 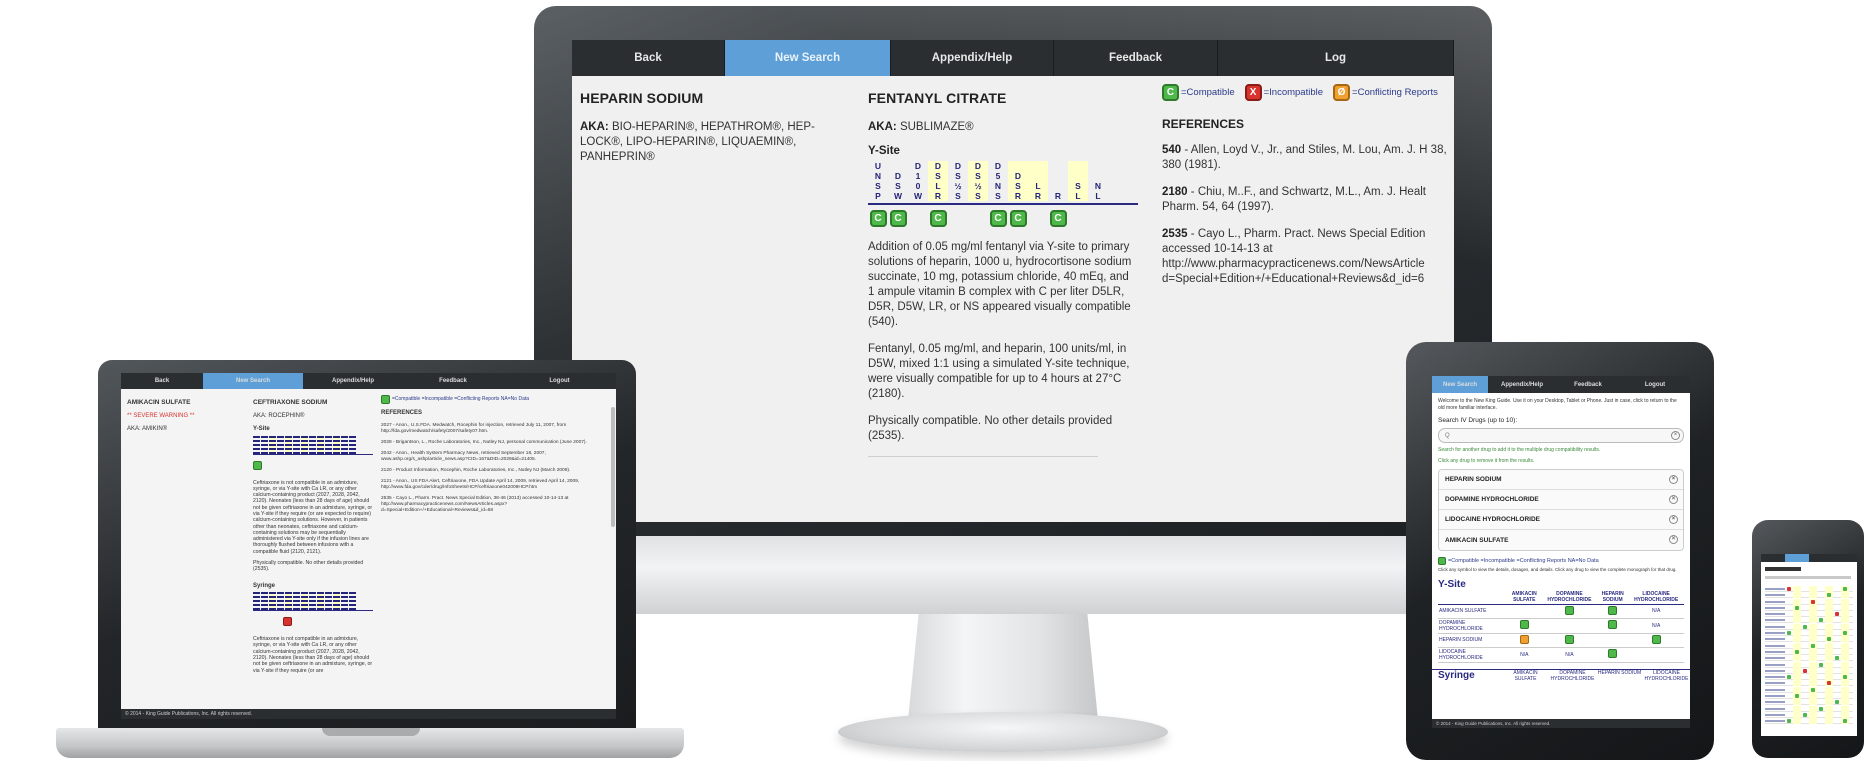 What do you see at coordinates (1561, 480) in the screenshot?
I see `drug-list-item: HEPARIN SODIUM ×` at bounding box center [1561, 480].